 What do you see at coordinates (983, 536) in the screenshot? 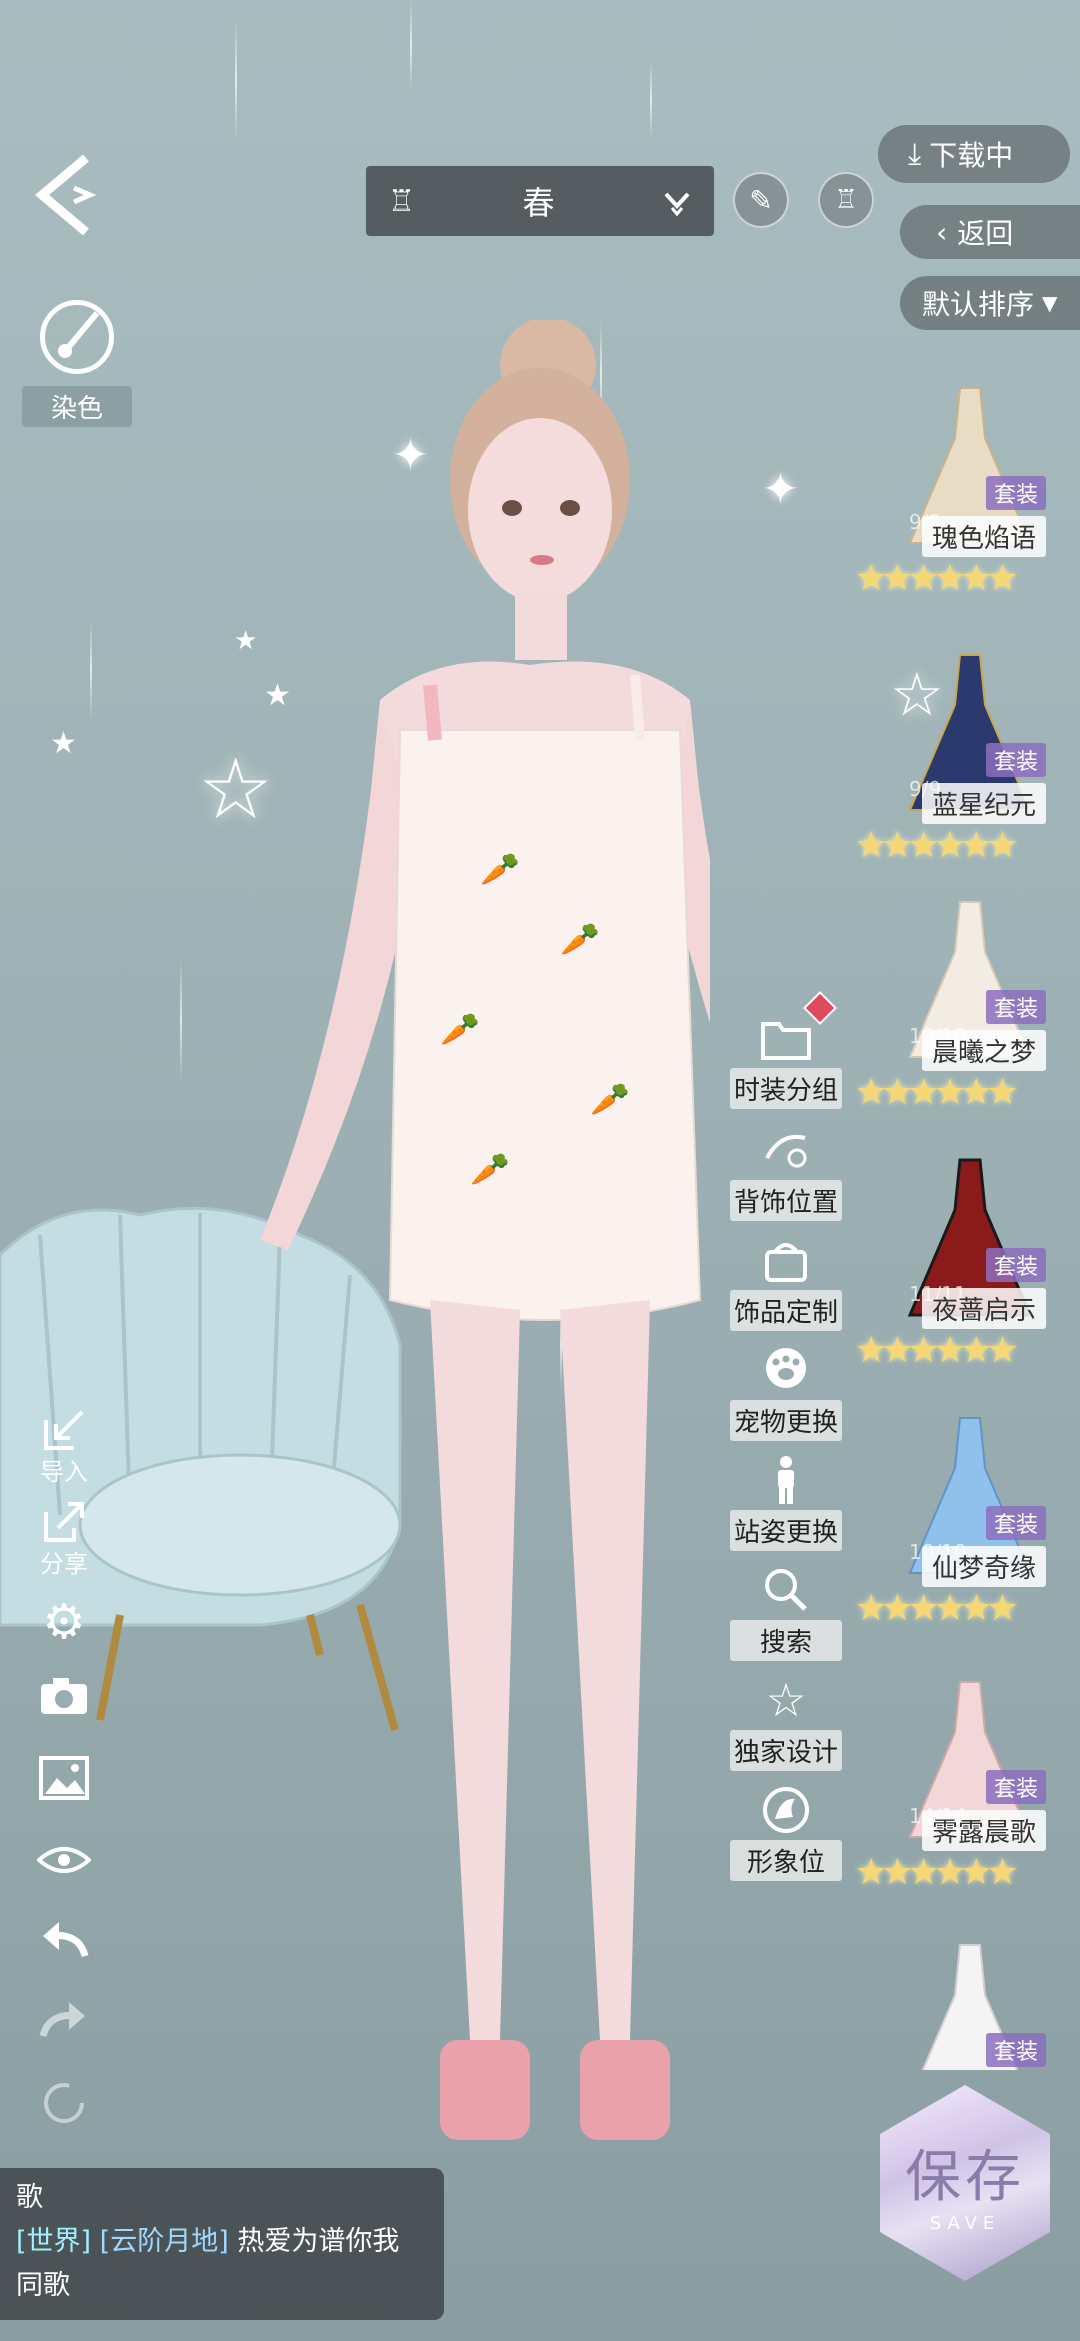
I see `outfit-name: 瑰色焰语` at bounding box center [983, 536].